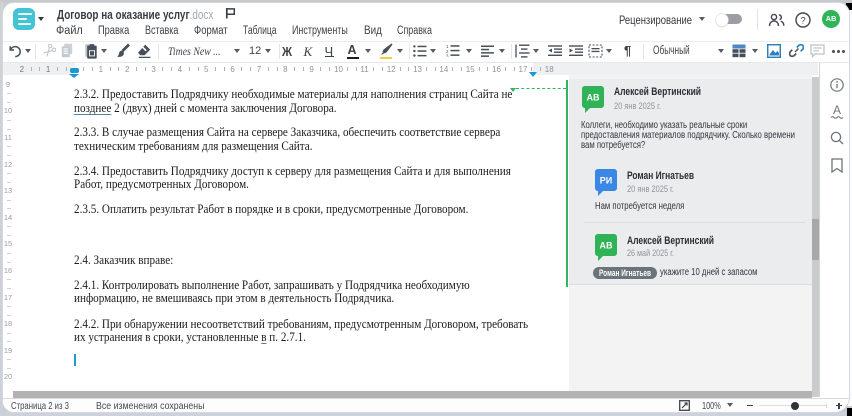 Image resolution: width=852 pixels, height=416 pixels. What do you see at coordinates (447, 56) in the screenshot?
I see `svg-text: 3` at bounding box center [447, 56].